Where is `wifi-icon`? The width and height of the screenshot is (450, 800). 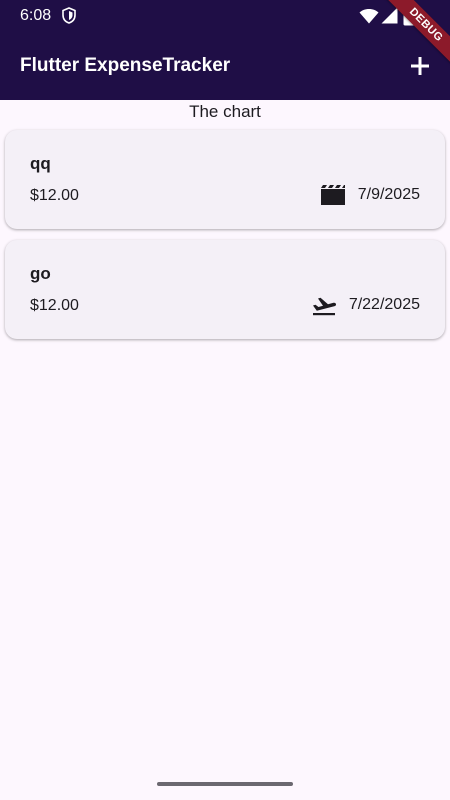
wifi-icon is located at coordinates (369, 16).